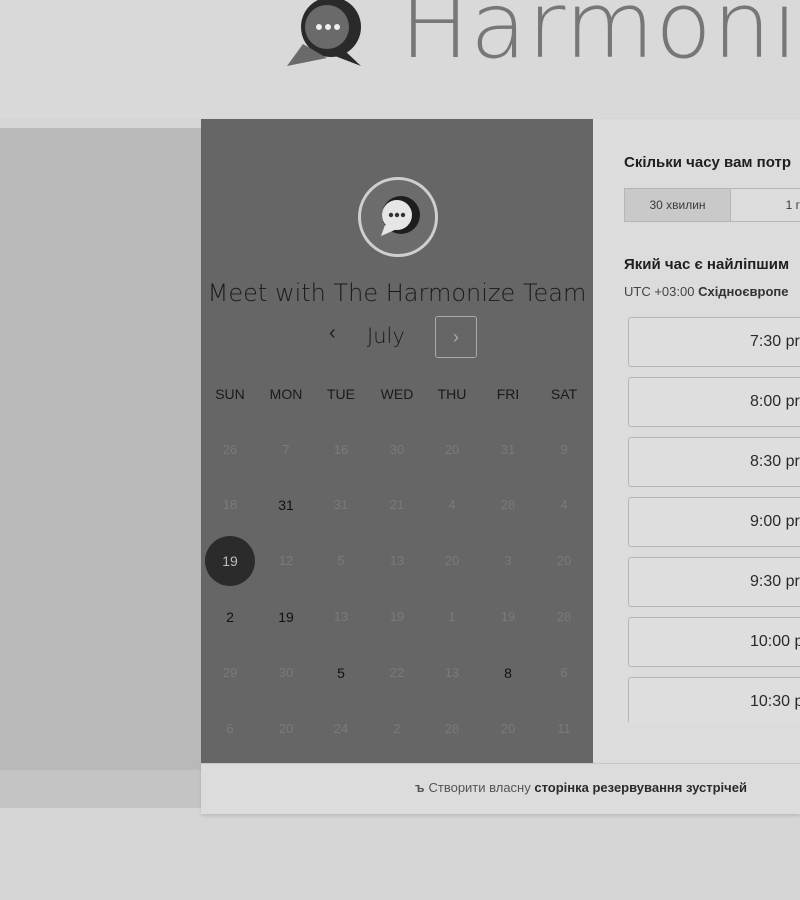 This screenshot has height=900, width=800. What do you see at coordinates (714, 342) in the screenshot?
I see `time-slot-button: 7:30 pr` at bounding box center [714, 342].